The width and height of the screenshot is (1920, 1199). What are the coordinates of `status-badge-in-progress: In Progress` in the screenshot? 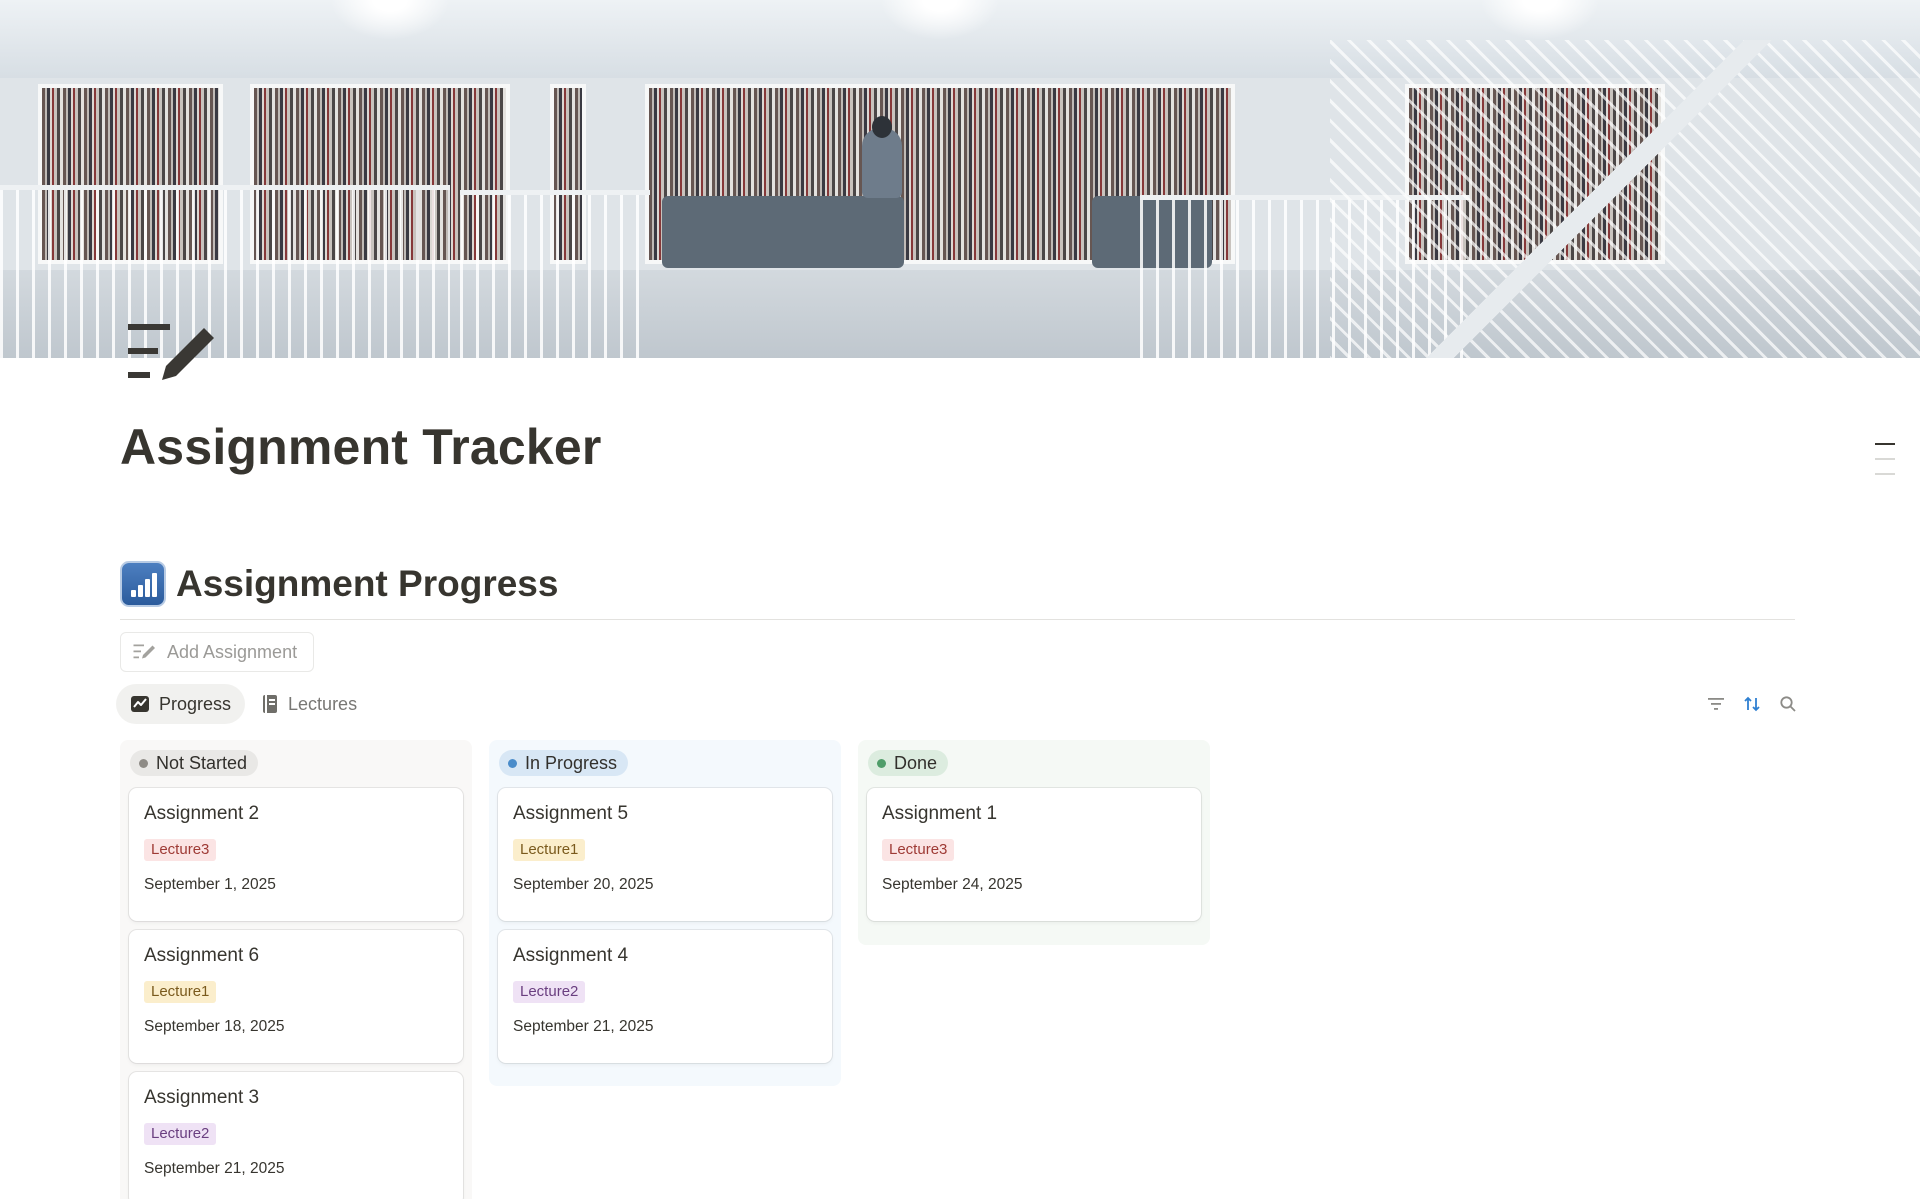 It's located at (564, 763).